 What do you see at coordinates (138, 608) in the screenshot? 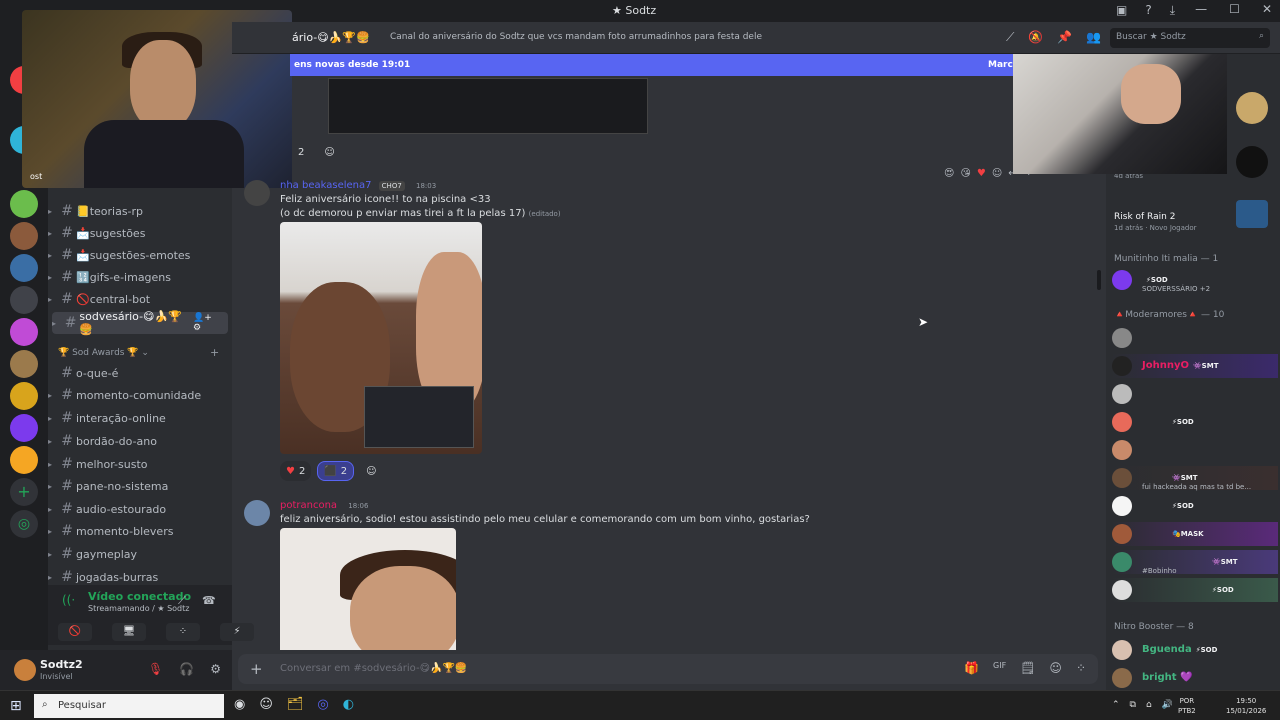
I see `voice-sub: Streamamando / ★ Sodtz` at bounding box center [138, 608].